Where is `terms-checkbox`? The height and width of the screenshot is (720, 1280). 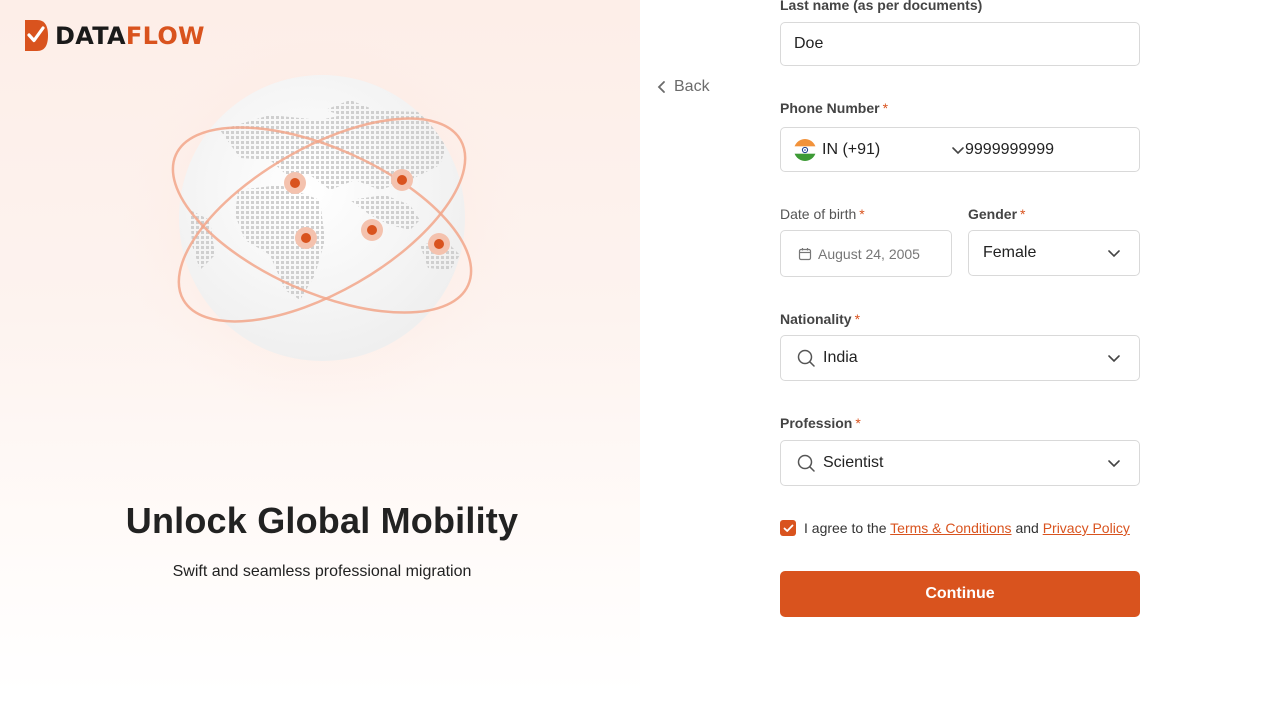
terms-checkbox is located at coordinates (788, 528).